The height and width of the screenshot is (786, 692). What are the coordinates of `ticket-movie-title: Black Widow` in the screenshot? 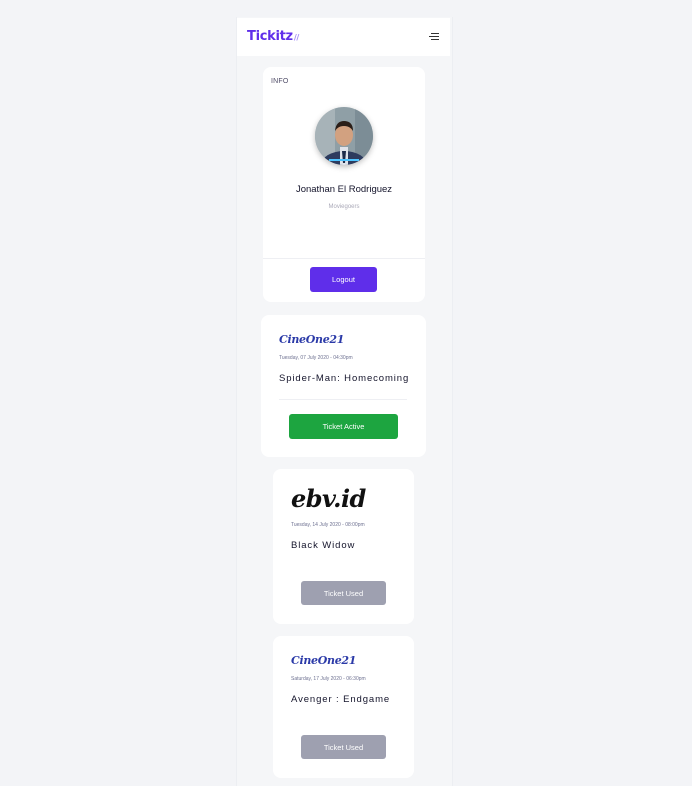 It's located at (323, 545).